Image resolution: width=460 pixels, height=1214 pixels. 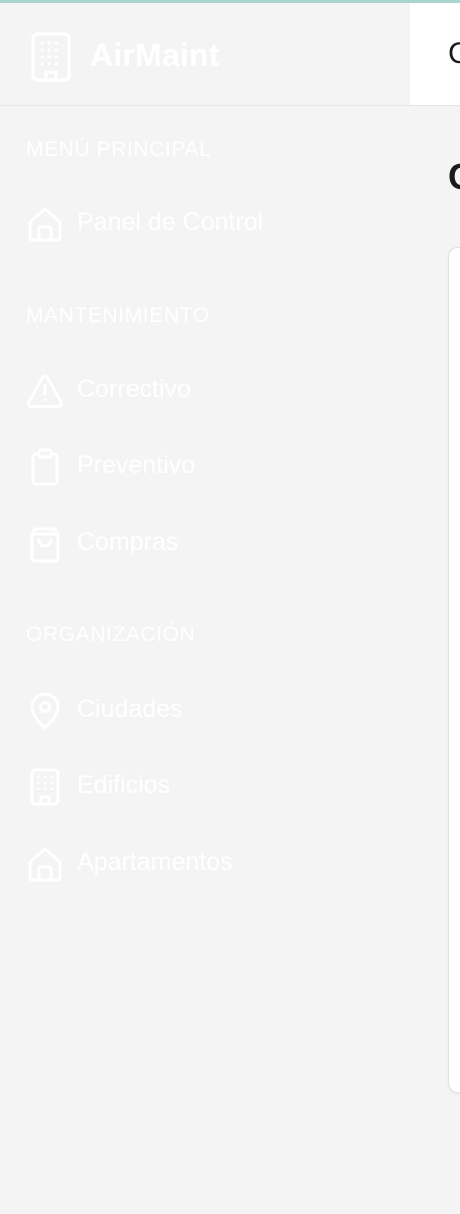 I want to click on warning-triangle-icon, so click(x=45, y=391).